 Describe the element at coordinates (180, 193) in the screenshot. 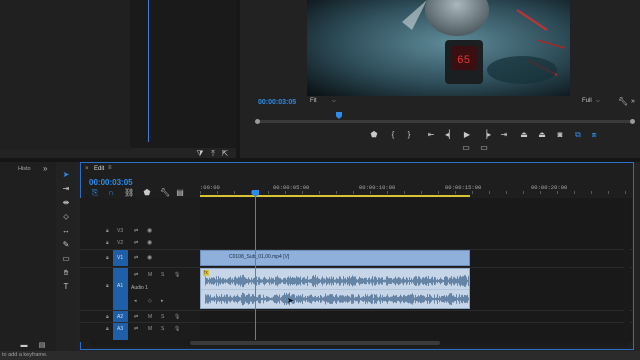

I see `captions-icon: ▤` at that location.